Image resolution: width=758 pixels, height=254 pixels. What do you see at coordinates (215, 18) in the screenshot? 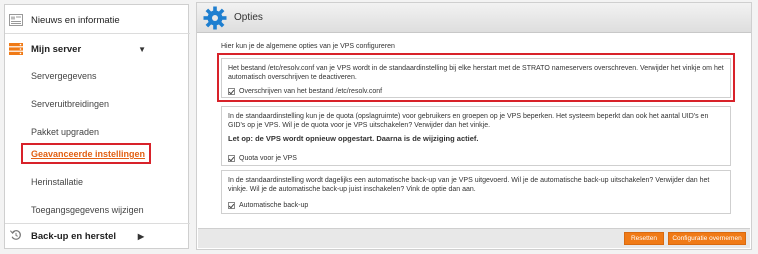
I see `gear-icon` at bounding box center [215, 18].